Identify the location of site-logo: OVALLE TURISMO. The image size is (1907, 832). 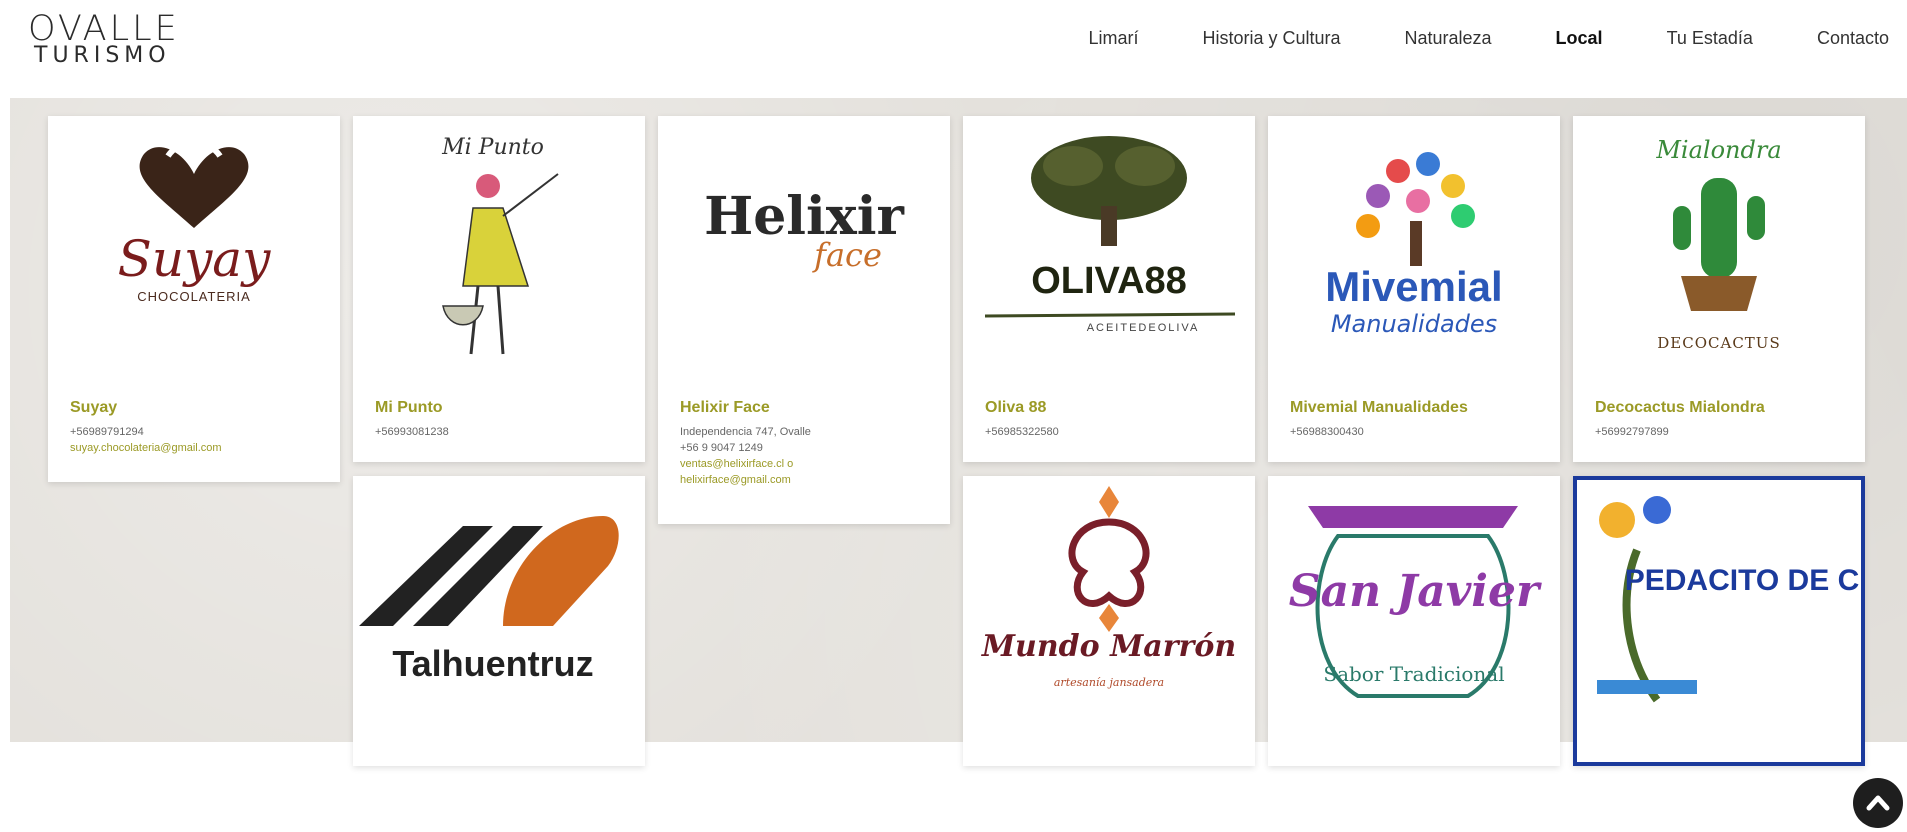
(104, 39).